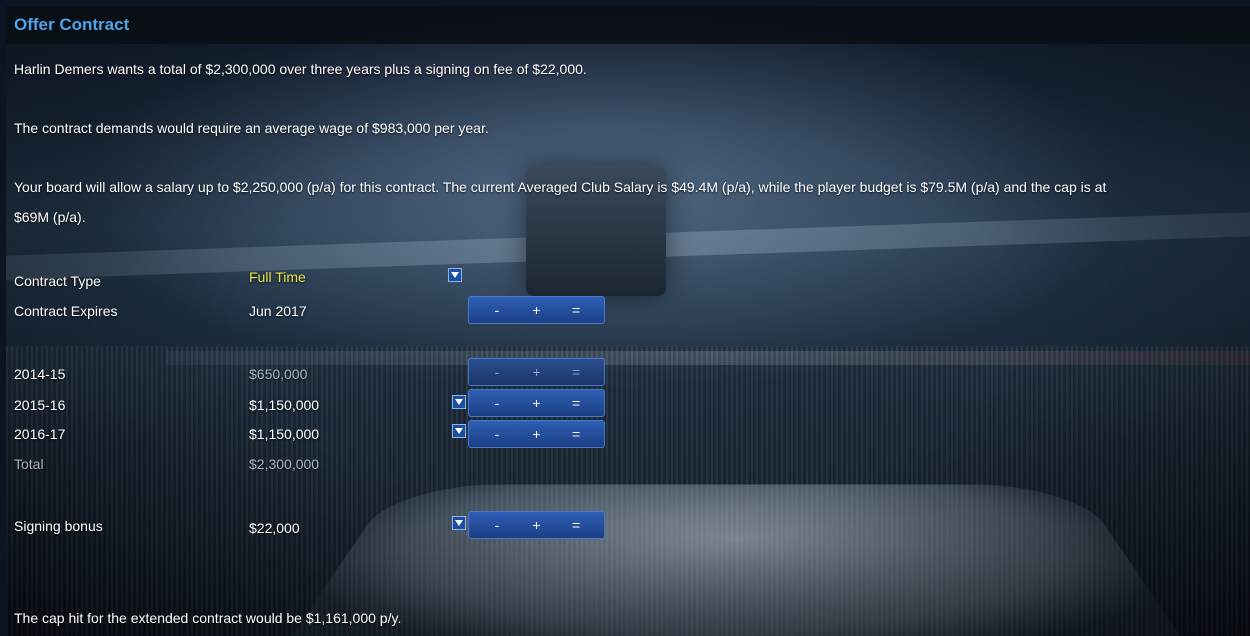  Describe the element at coordinates (284, 464) in the screenshot. I see `total-value: $2,300,000` at that location.